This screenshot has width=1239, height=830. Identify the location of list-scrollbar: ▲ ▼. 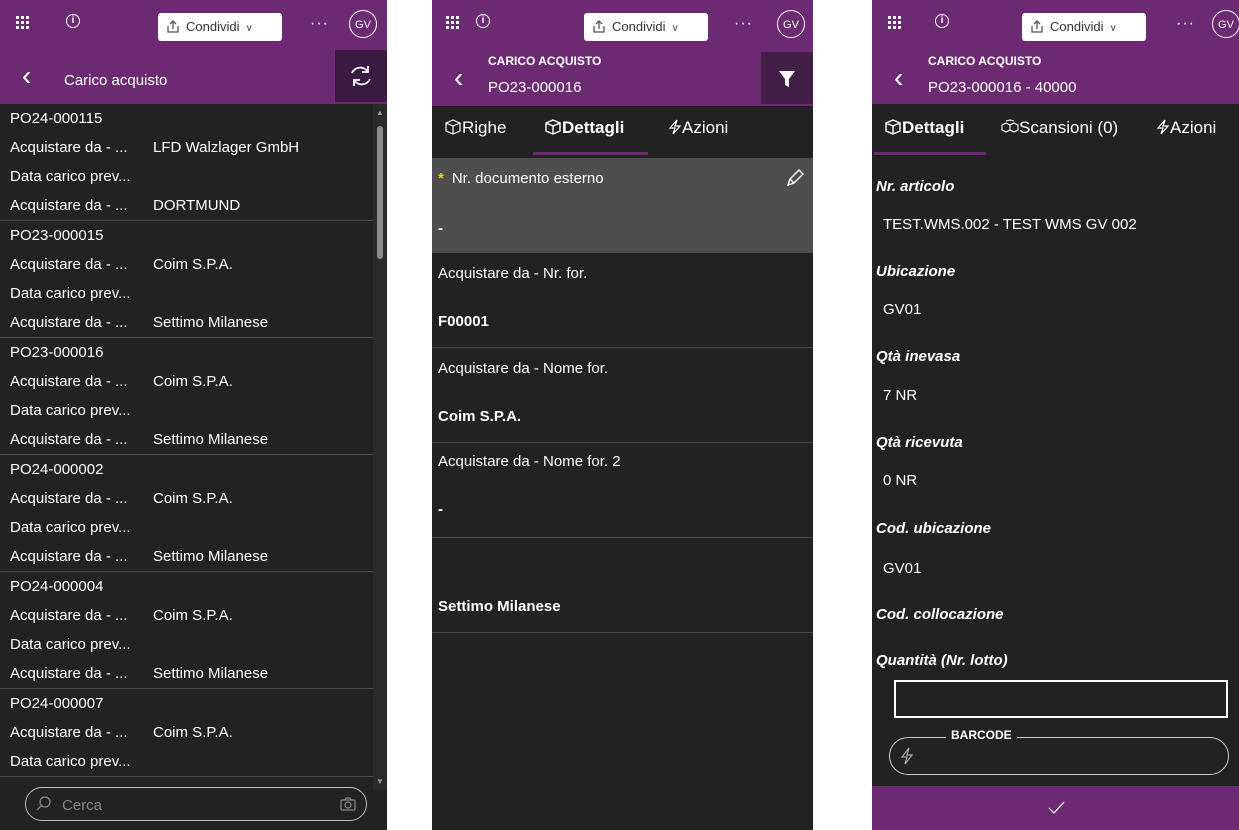
(380, 447).